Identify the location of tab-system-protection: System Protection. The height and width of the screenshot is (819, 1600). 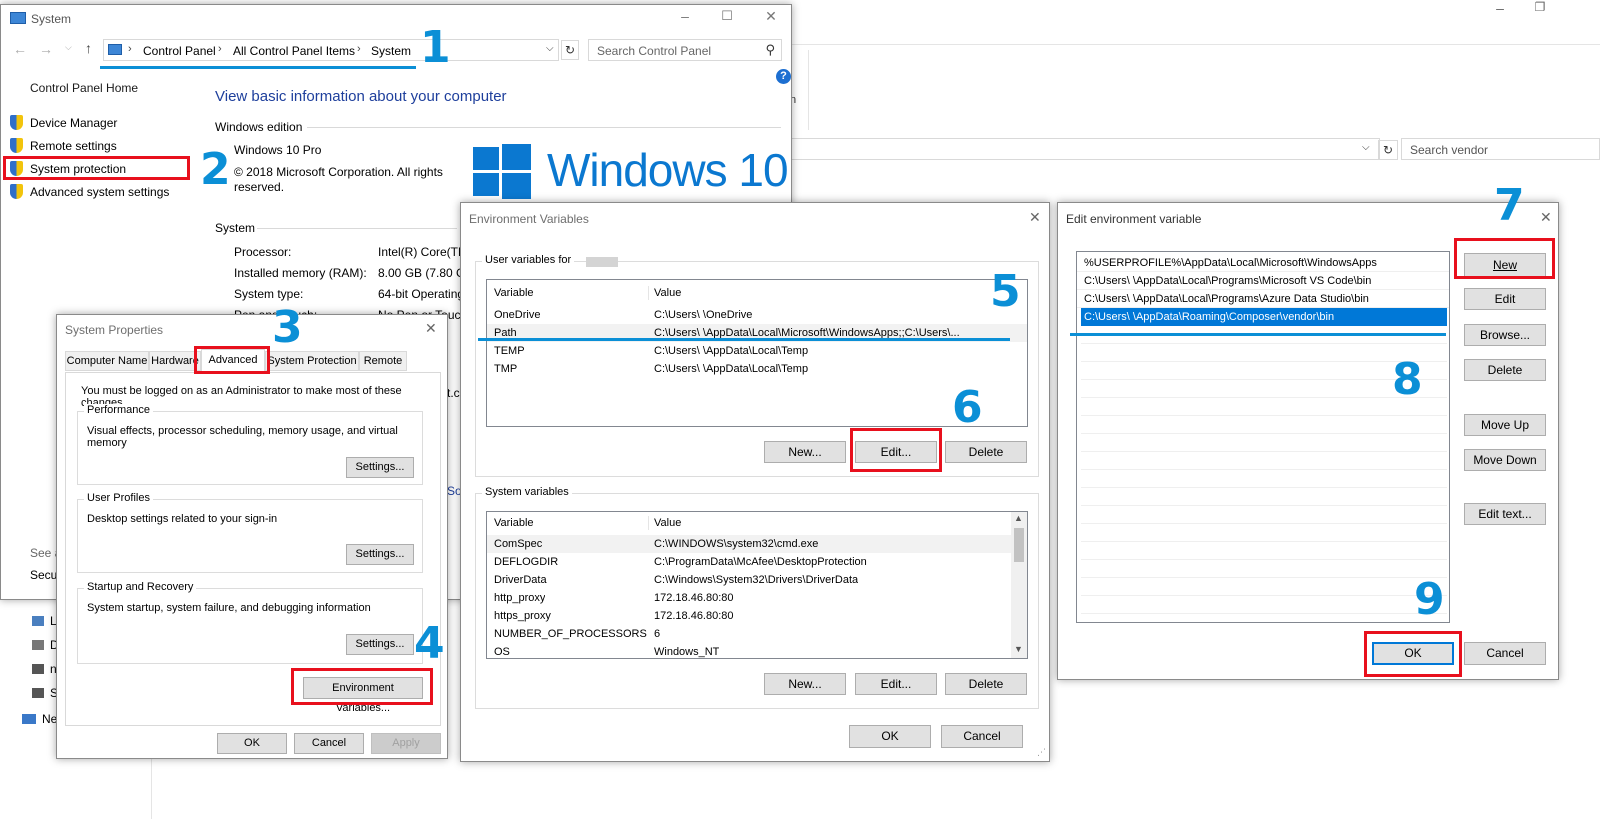
(312, 361).